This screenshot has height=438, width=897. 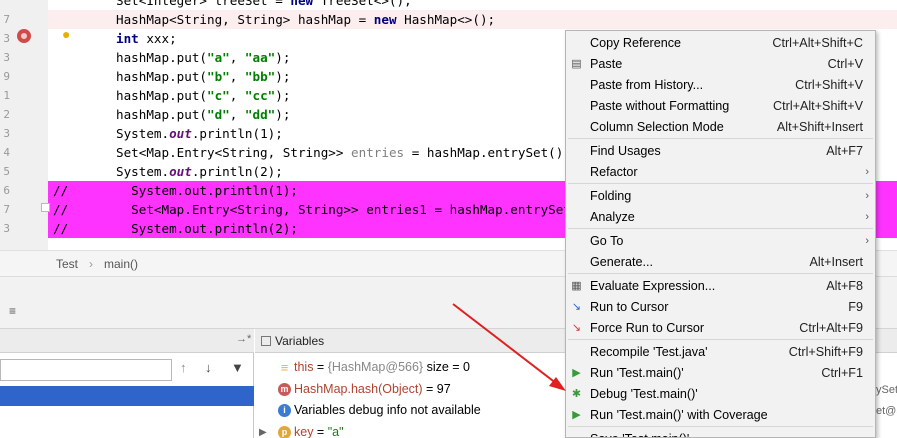 I want to click on variable-name: this, so click(x=304, y=367).